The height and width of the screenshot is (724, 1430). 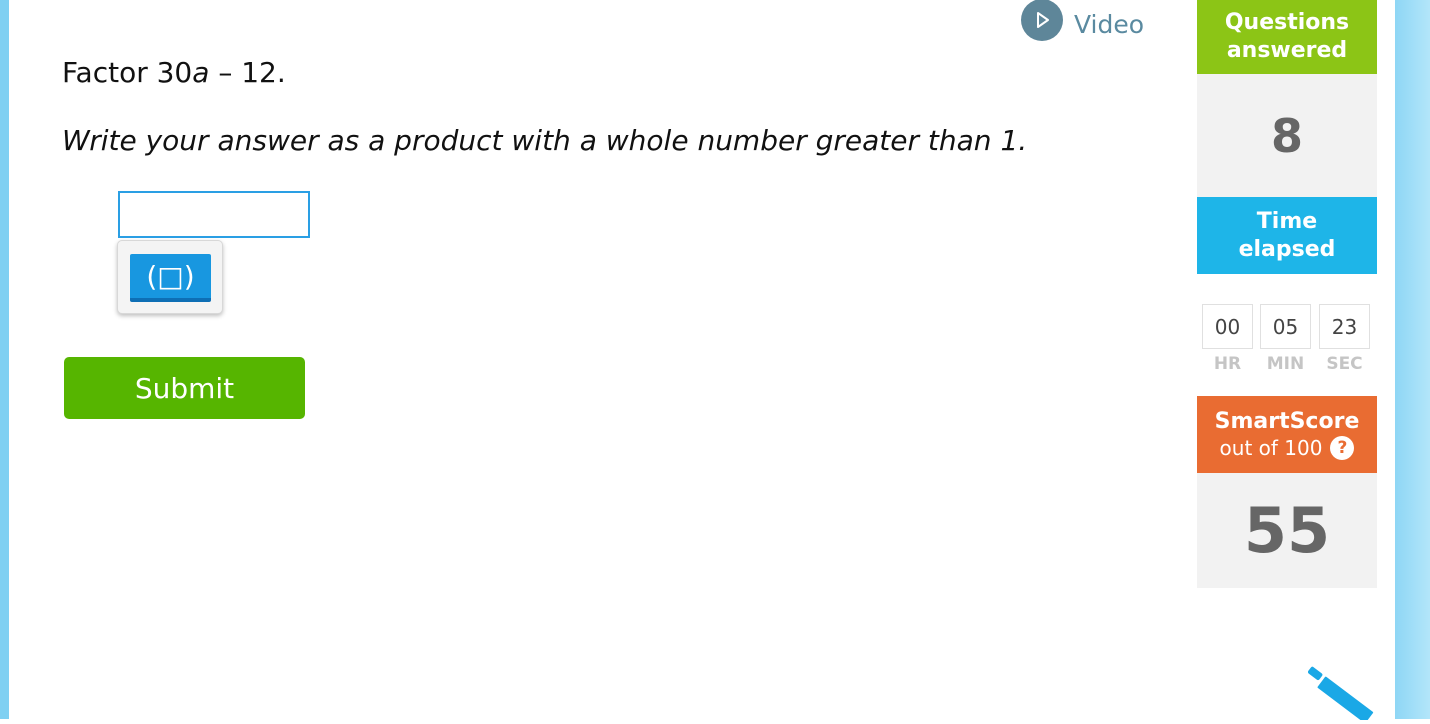 I want to click on smartscore-subtitle-row: out of 100 ?, so click(x=1287, y=448).